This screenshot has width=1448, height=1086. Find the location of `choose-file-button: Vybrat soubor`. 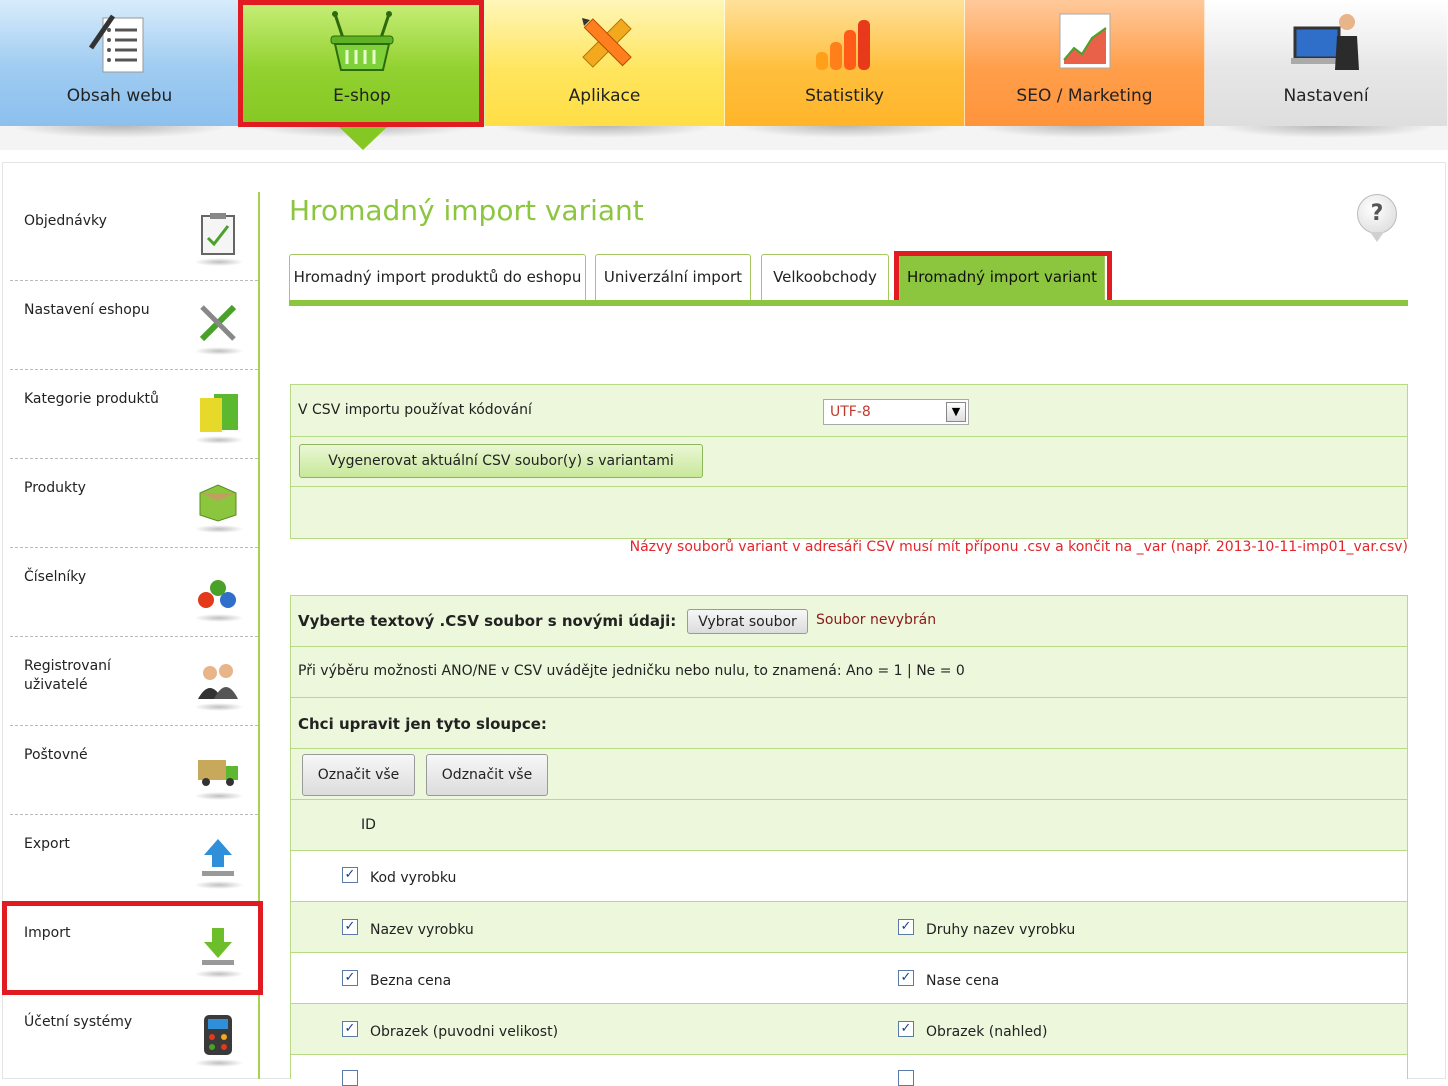

choose-file-button: Vybrat soubor is located at coordinates (747, 621).